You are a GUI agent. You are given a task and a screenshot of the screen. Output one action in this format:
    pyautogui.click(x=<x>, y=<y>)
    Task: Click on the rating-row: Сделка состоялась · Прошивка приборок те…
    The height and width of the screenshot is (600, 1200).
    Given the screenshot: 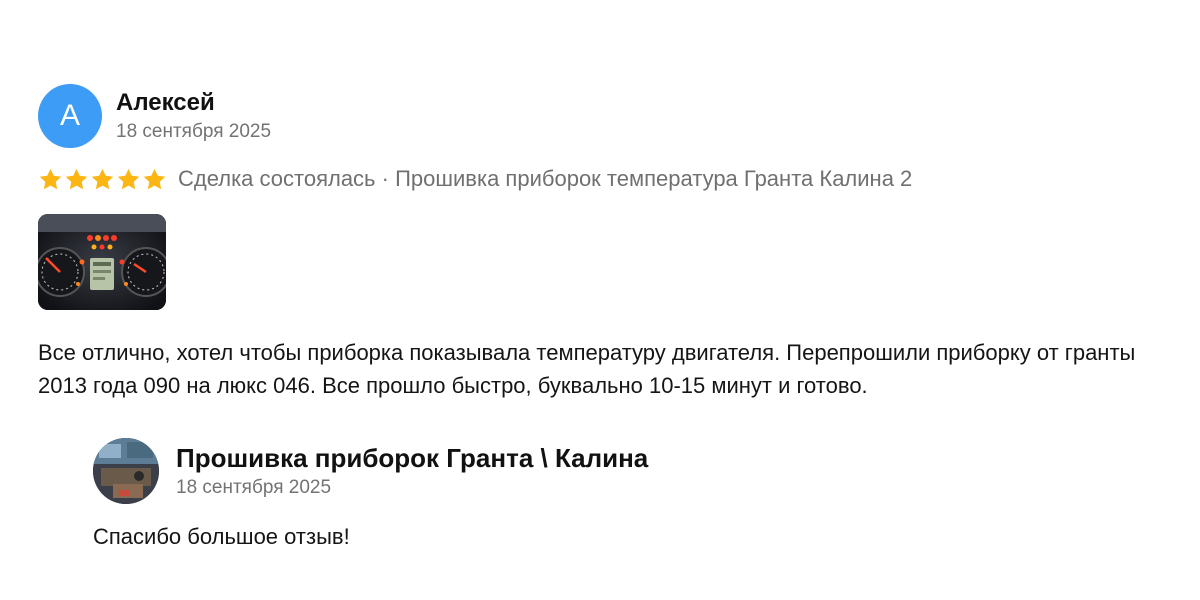 What is the action you would take?
    pyautogui.click(x=608, y=179)
    